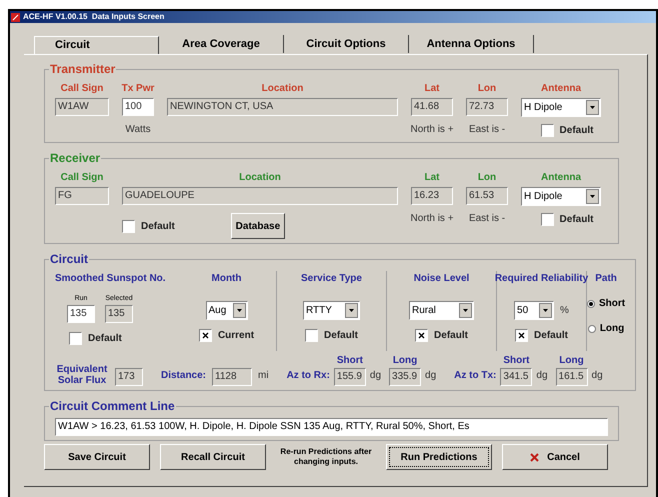 Image resolution: width=658 pixels, height=497 pixels. Describe the element at coordinates (331, 279) in the screenshot. I see `field-label: Service Type` at that location.